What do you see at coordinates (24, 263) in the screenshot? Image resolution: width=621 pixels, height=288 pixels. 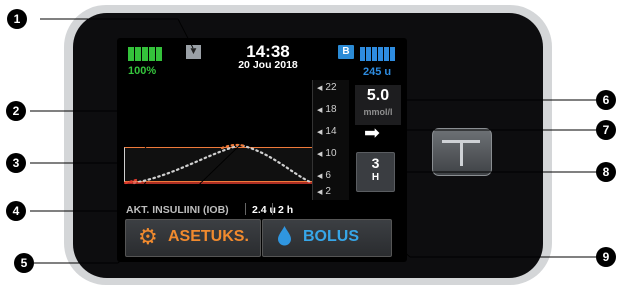 I see `callout-badge: 5` at bounding box center [24, 263].